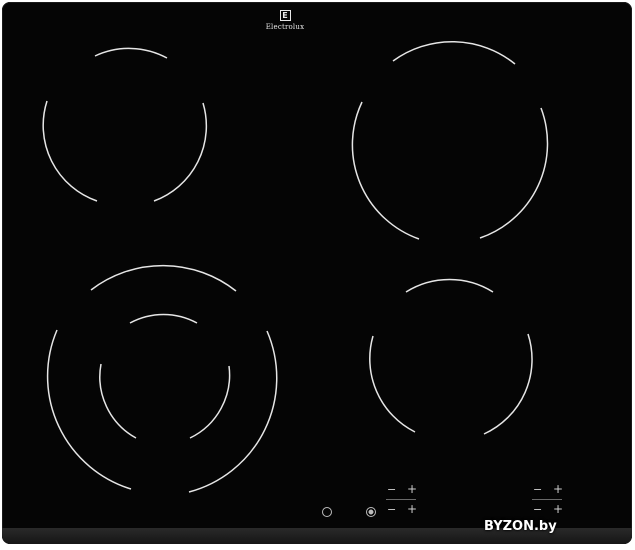 The image size is (635, 550). Describe the element at coordinates (401, 499) in the screenshot. I see `left-divider` at that location.